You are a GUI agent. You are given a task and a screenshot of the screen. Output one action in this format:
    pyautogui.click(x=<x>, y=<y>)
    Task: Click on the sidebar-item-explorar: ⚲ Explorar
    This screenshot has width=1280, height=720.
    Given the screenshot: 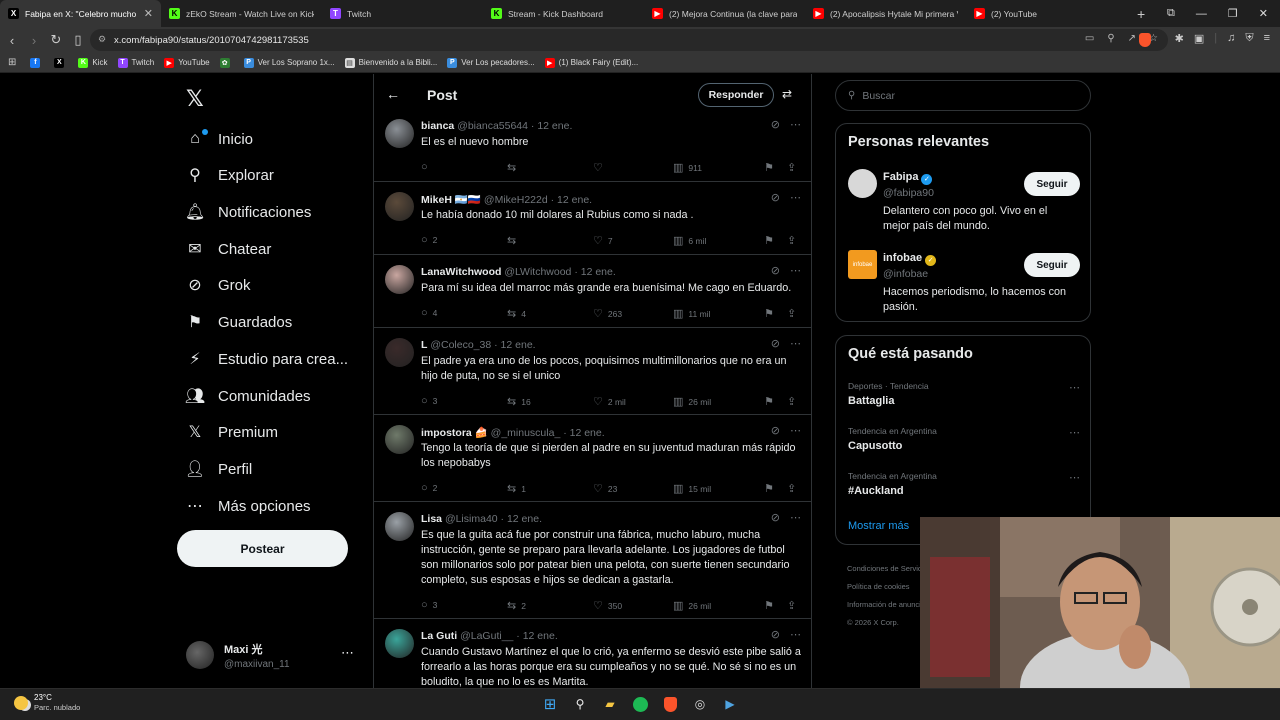 What is the action you would take?
    pyautogui.click(x=230, y=175)
    